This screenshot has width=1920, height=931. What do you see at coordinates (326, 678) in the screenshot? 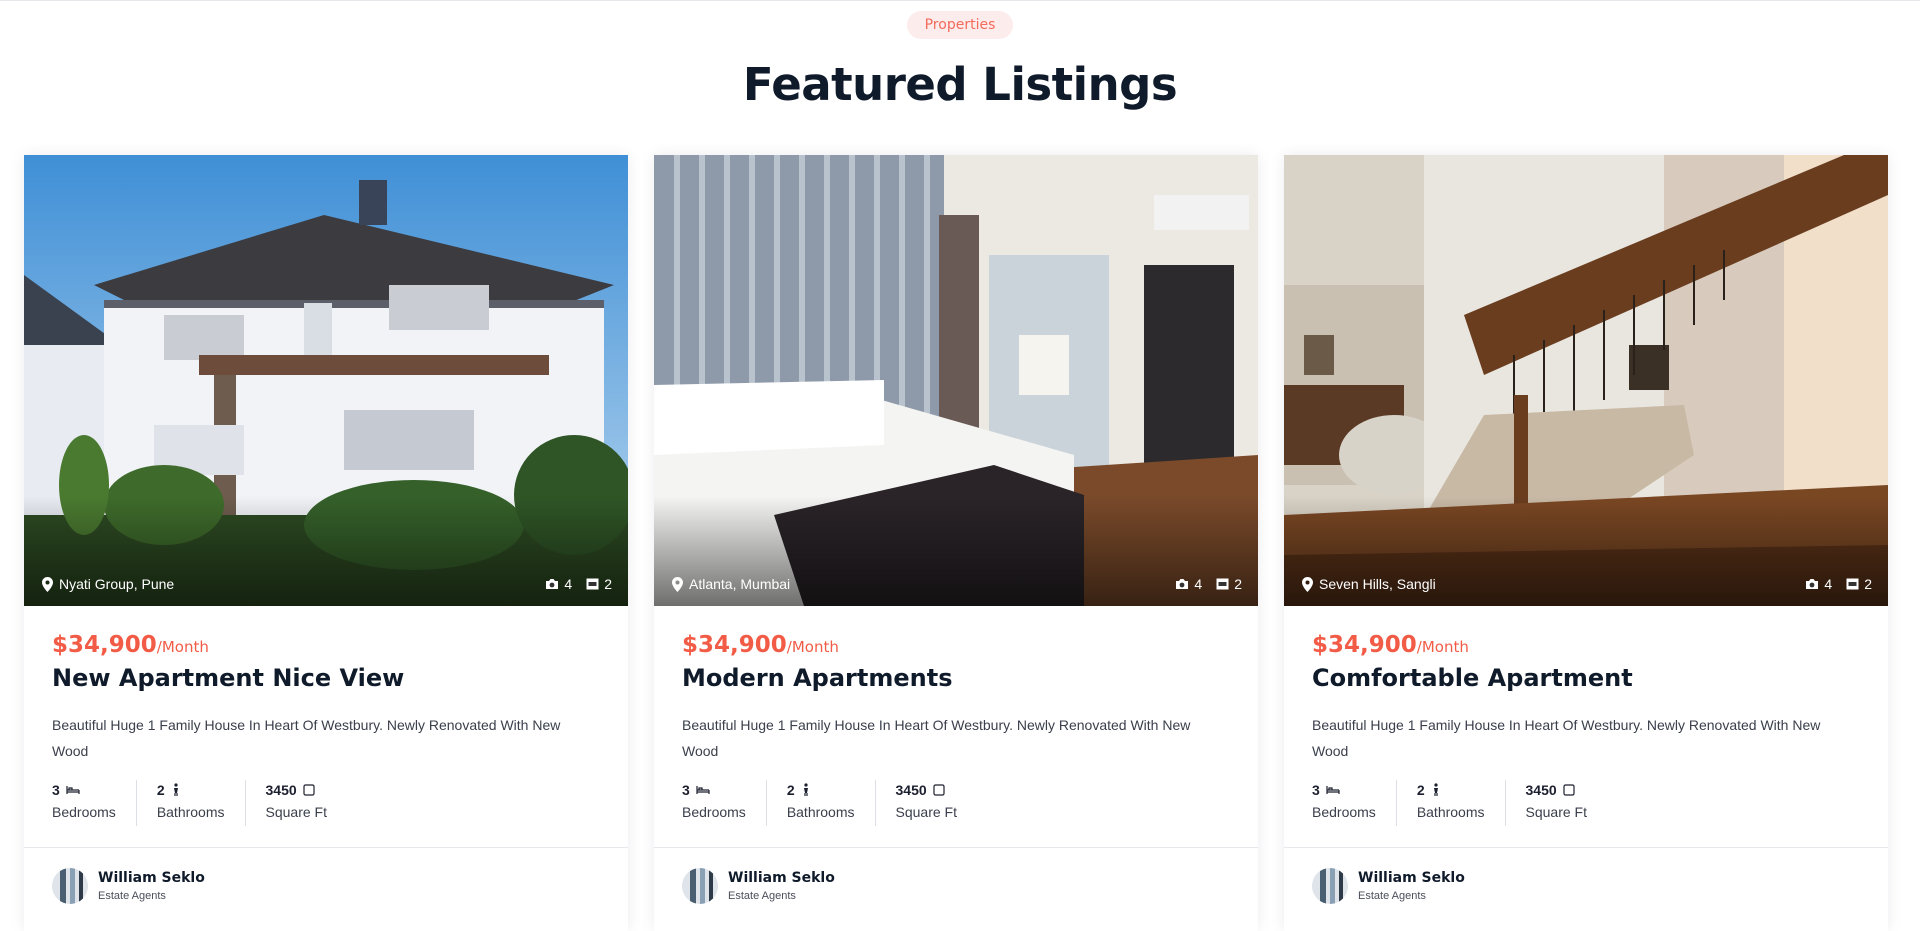
I see `listing-title: New Apartment Nice View` at bounding box center [326, 678].